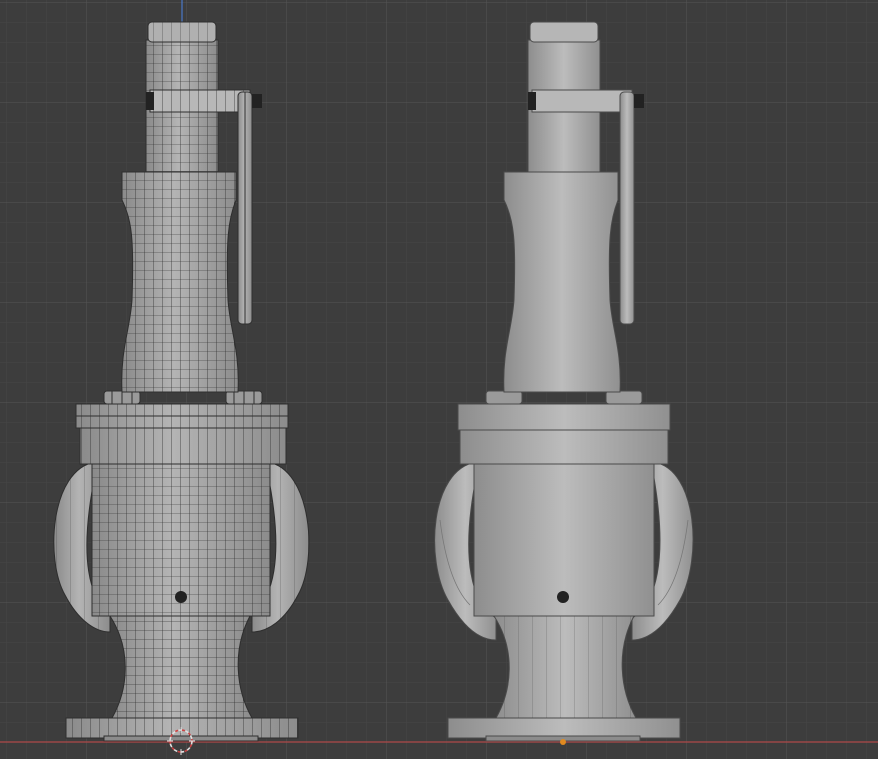 The width and height of the screenshot is (878, 759). What do you see at coordinates (564, 417) in the screenshot?
I see `bonnet-flange` at bounding box center [564, 417].